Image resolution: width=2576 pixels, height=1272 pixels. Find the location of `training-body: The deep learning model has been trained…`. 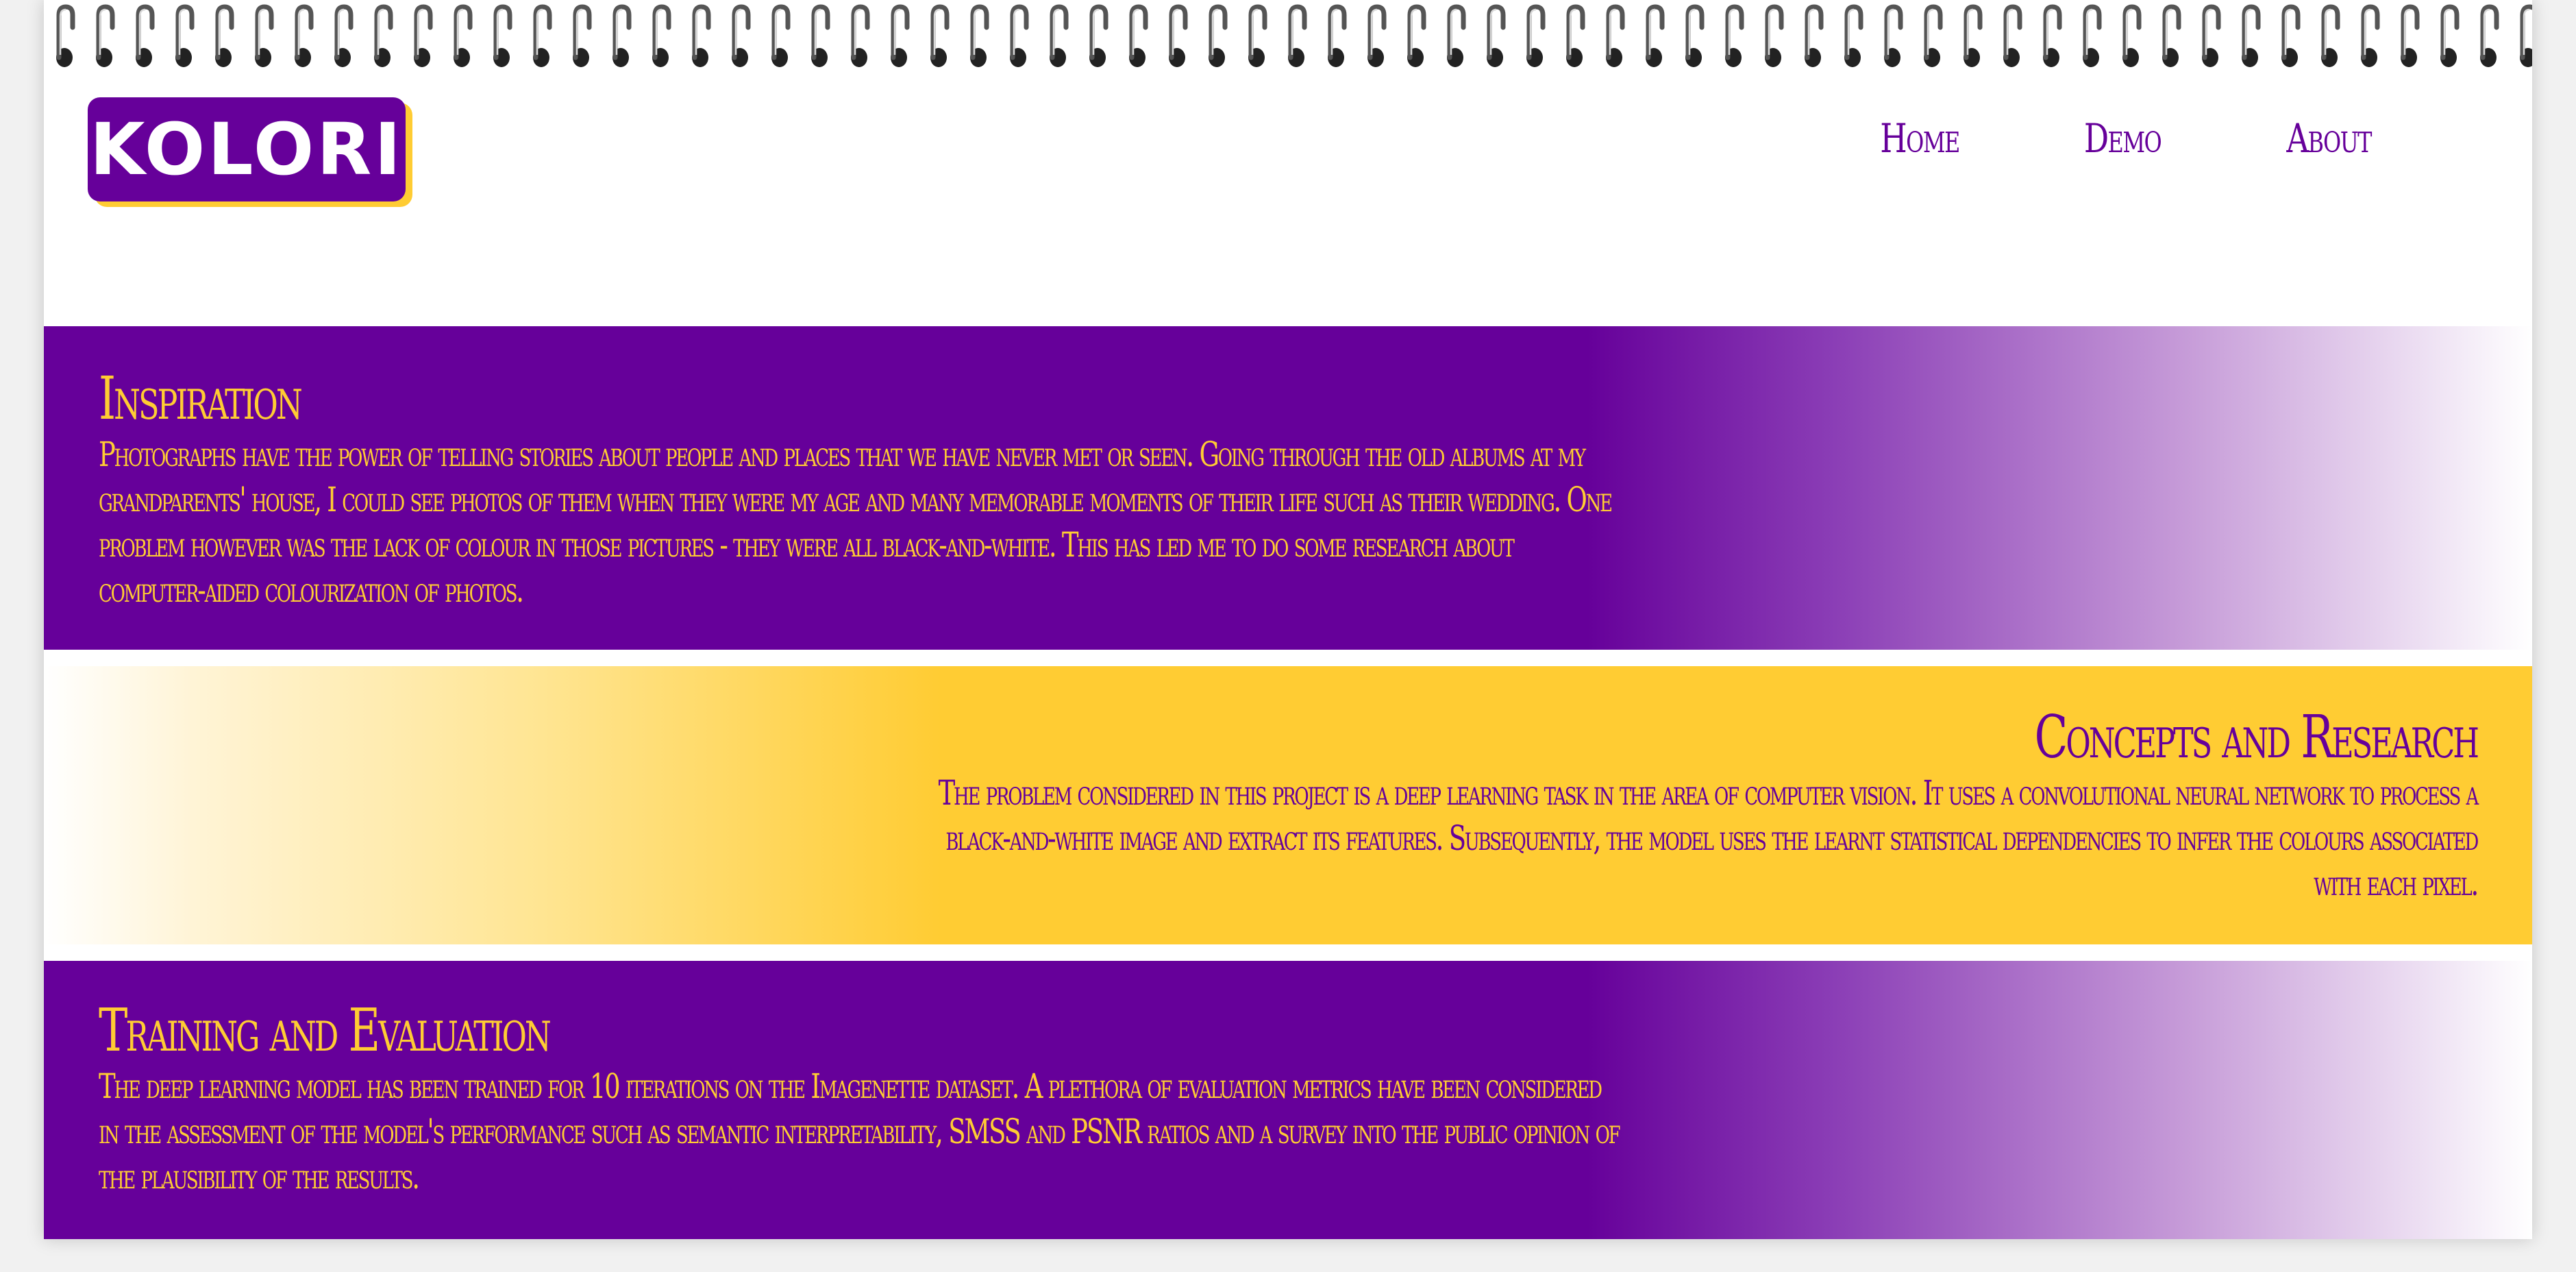

training-body: The deep learning model has been trained… is located at coordinates (860, 1131).